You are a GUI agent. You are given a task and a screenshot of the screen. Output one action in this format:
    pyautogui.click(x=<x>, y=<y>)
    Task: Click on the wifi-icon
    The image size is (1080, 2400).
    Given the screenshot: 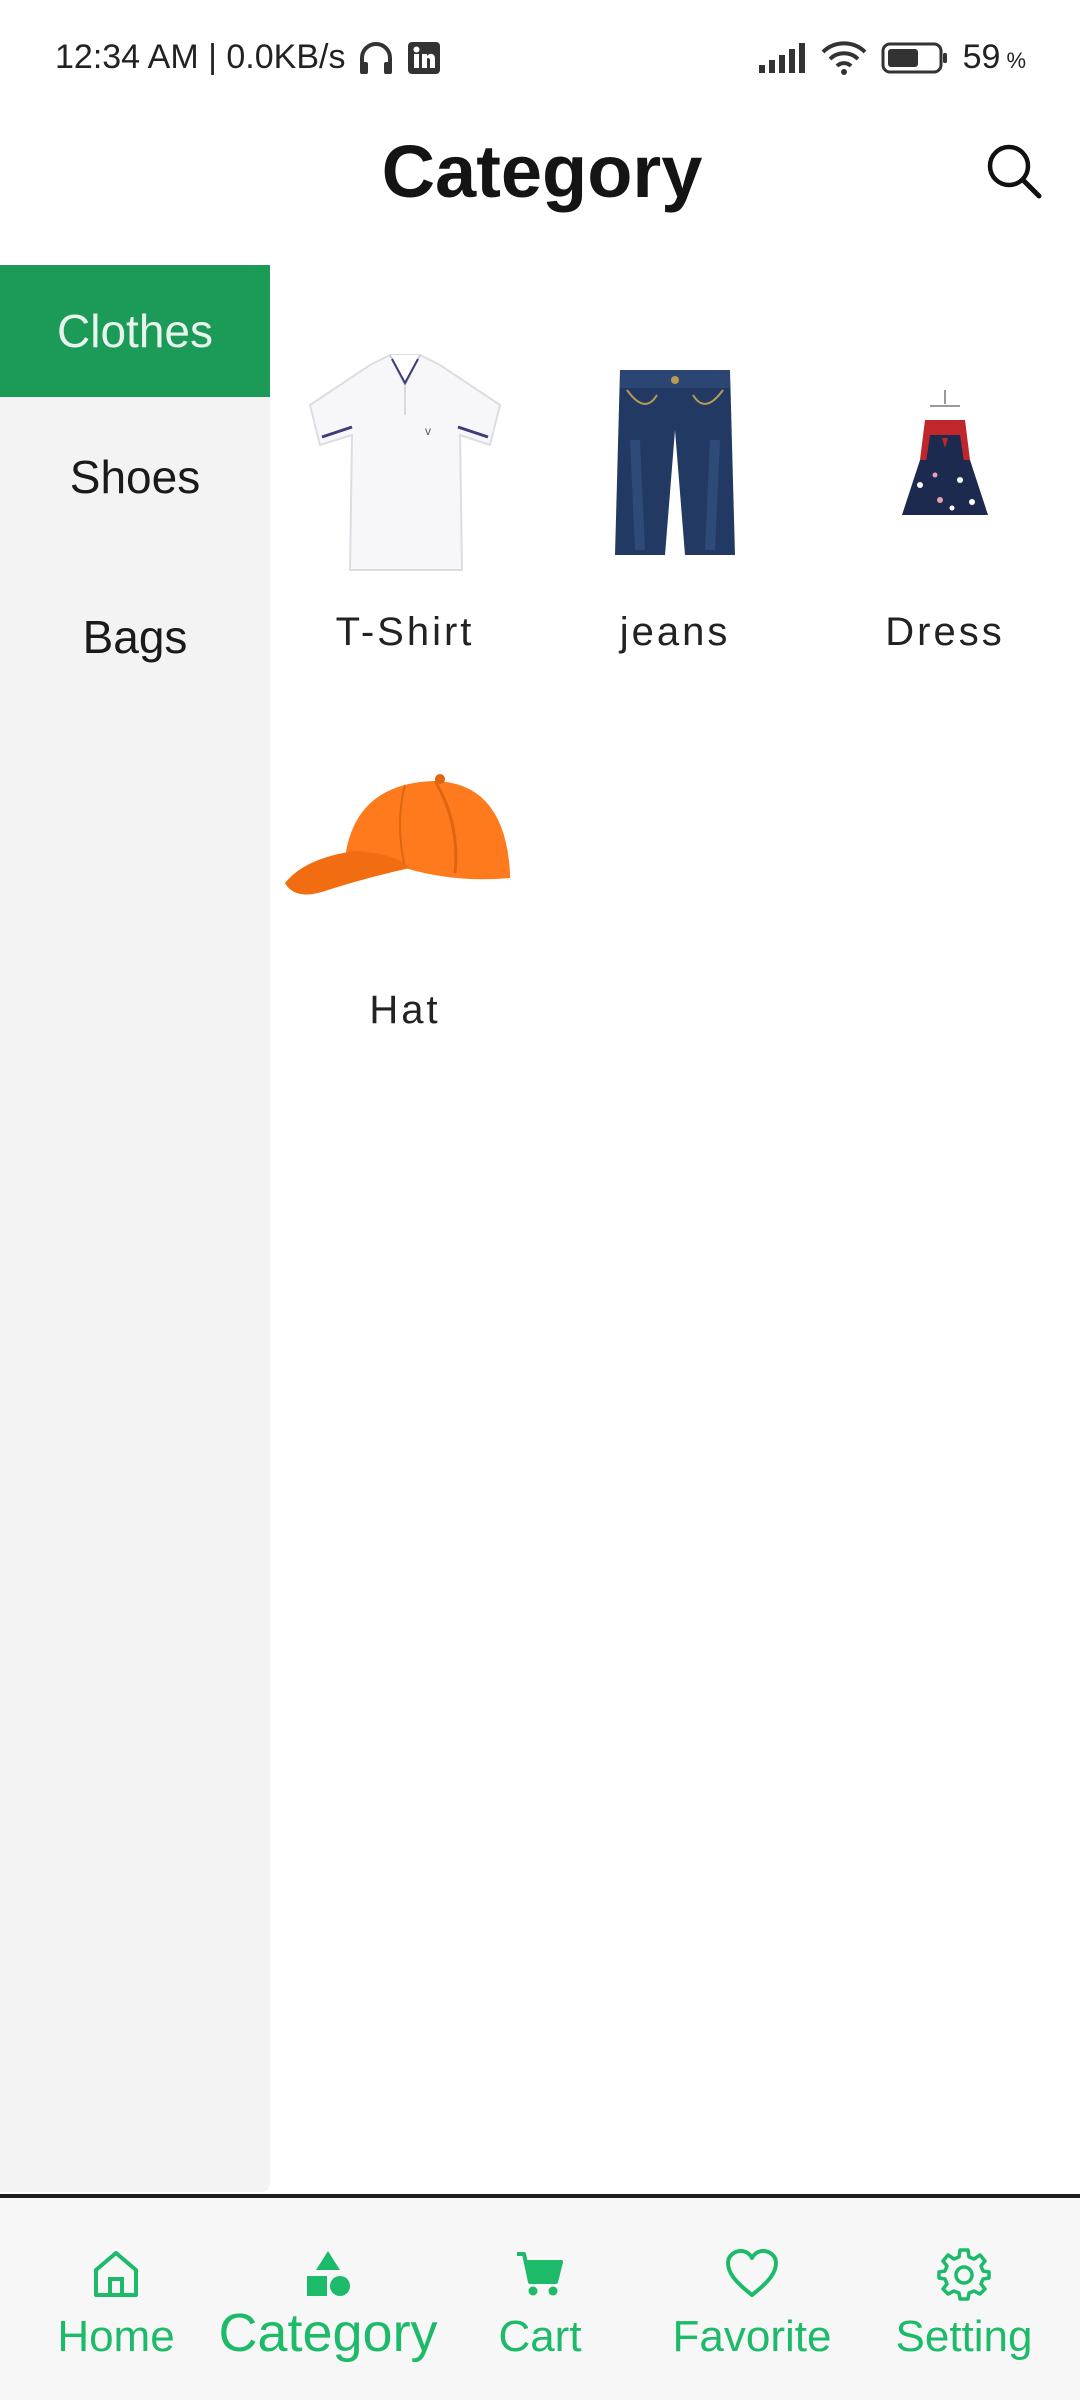 What is the action you would take?
    pyautogui.click(x=844, y=57)
    